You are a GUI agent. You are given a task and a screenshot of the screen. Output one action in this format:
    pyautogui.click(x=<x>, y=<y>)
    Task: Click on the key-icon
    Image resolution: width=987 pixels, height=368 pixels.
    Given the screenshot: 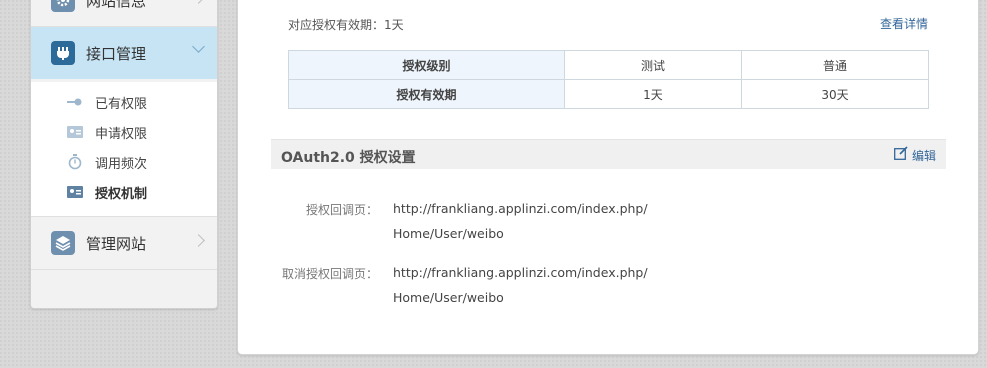 What is the action you would take?
    pyautogui.click(x=75, y=102)
    